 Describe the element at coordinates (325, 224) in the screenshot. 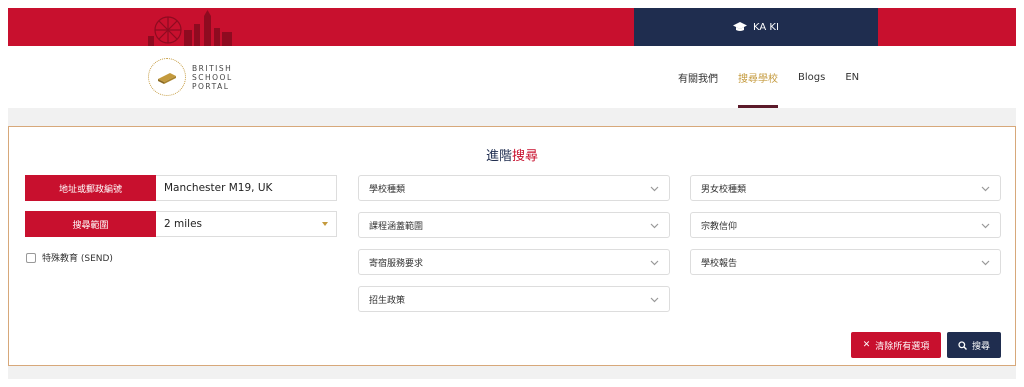

I see `caret-down-icon` at that location.